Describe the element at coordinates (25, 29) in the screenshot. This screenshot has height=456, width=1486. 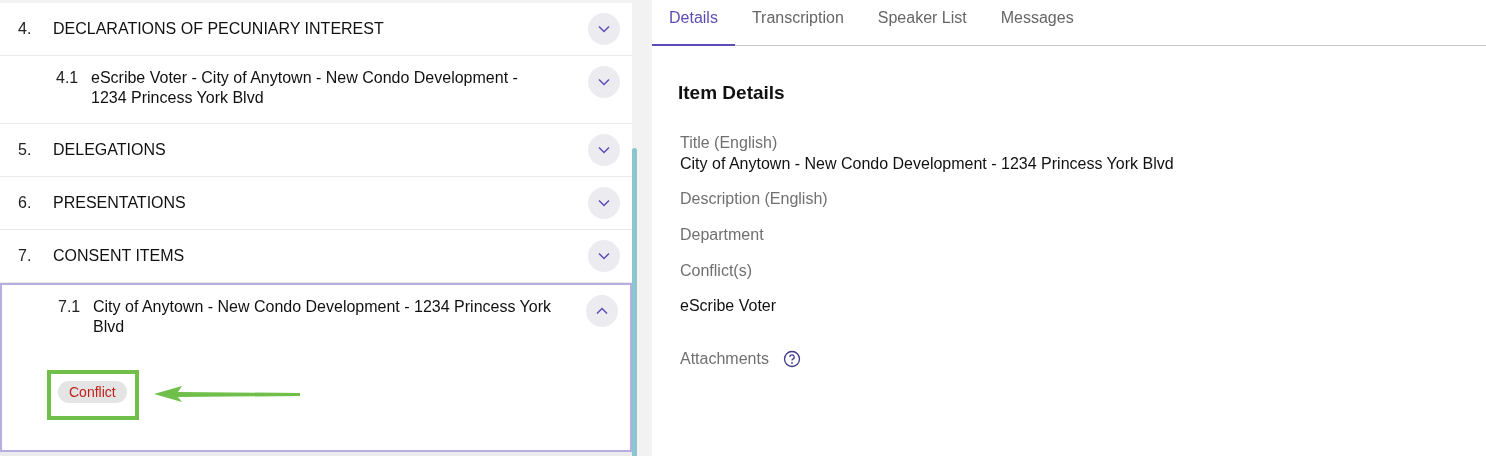
I see `item-number: 4.` at that location.